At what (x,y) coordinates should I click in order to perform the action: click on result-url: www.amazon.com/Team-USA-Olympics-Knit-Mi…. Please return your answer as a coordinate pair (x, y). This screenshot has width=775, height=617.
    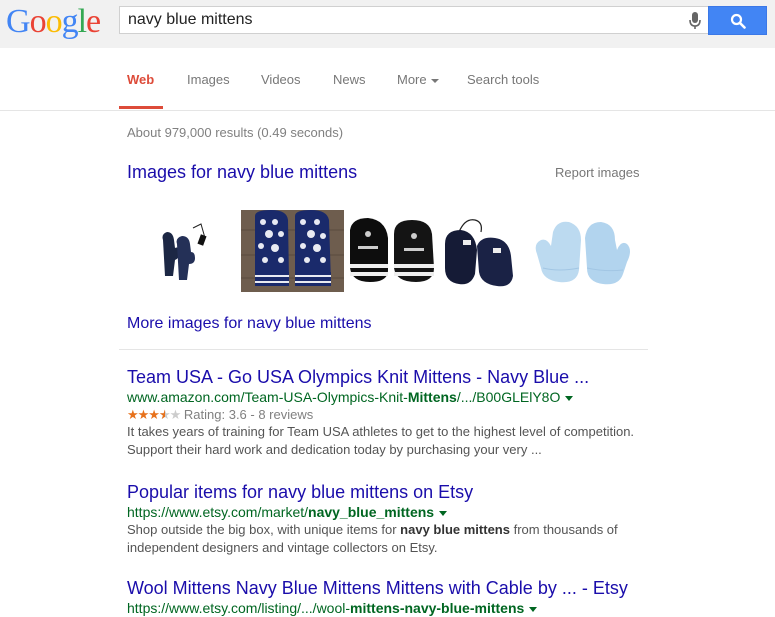
    Looking at the image, I should click on (387, 397).